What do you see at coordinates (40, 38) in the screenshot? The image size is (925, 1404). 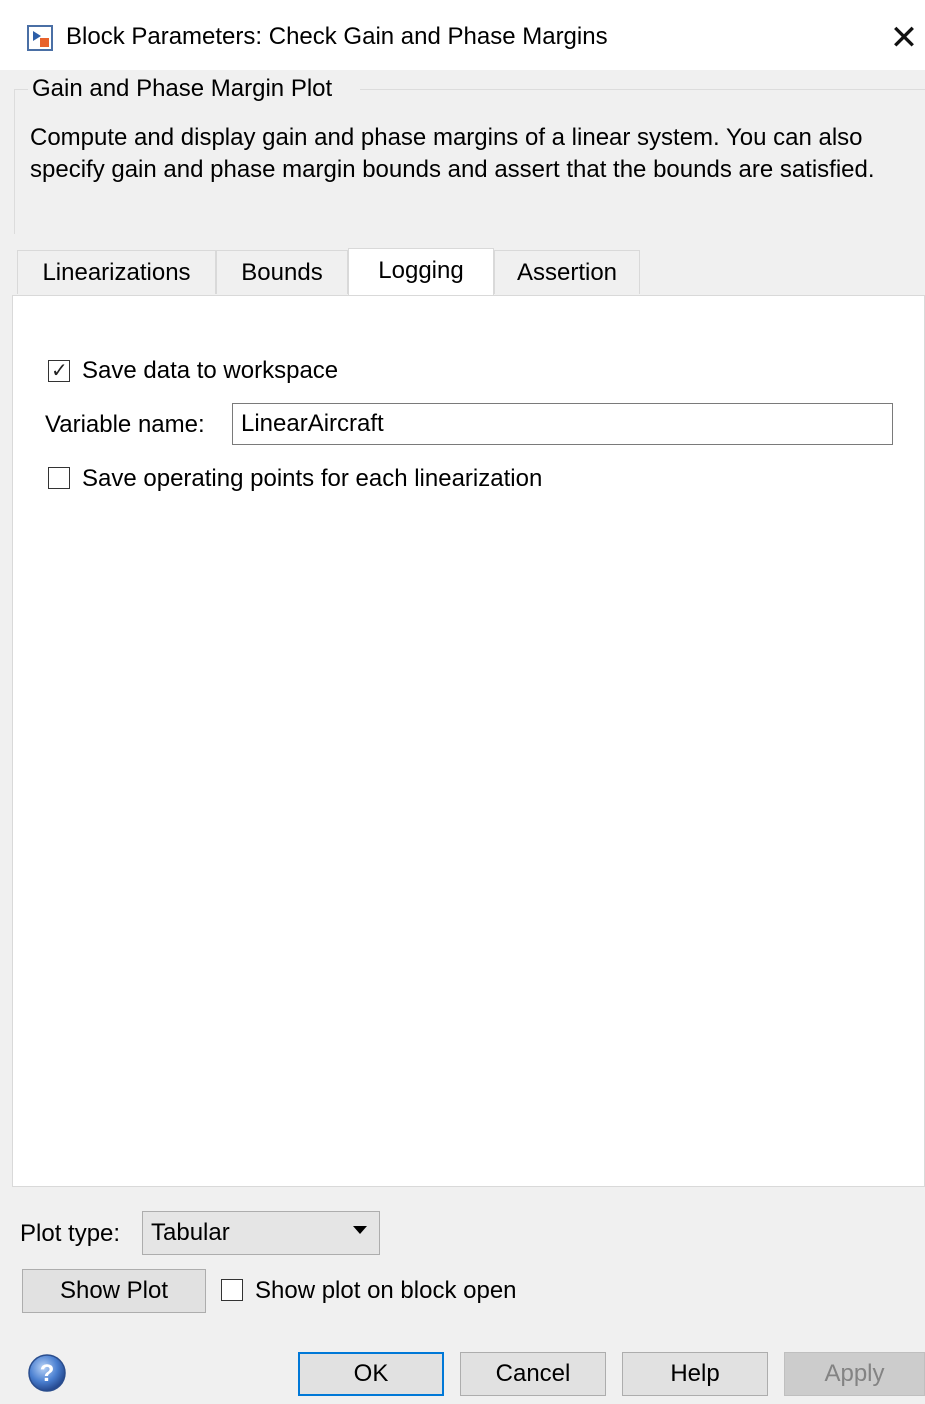 I see `simulink-block-icon` at bounding box center [40, 38].